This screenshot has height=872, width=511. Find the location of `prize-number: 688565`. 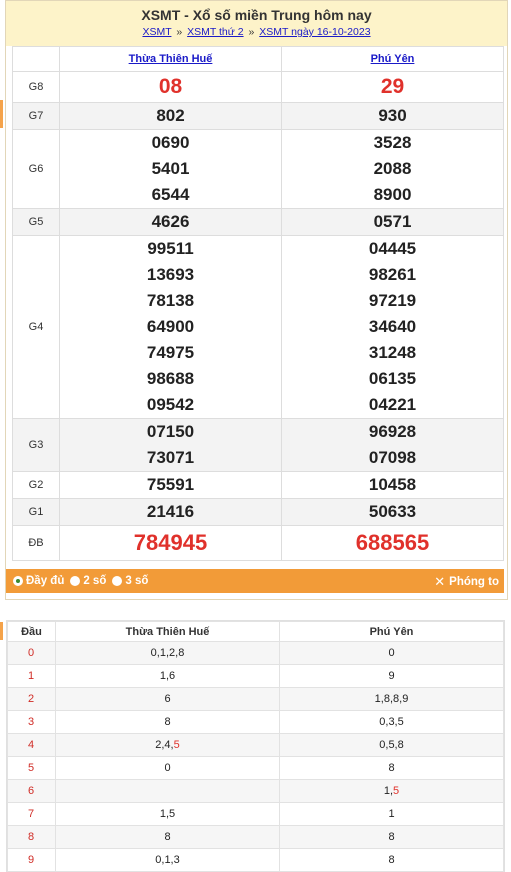

prize-number: 688565 is located at coordinates (392, 542).